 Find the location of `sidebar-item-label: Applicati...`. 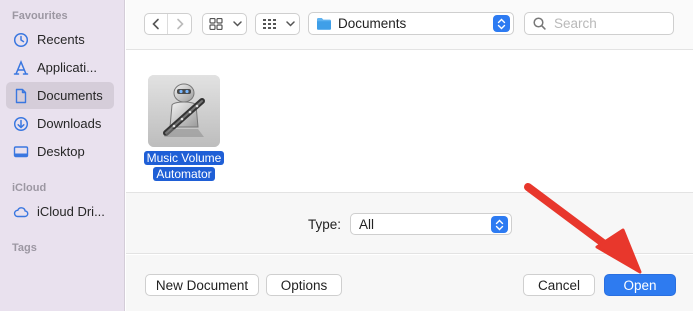

sidebar-item-label: Applicati... is located at coordinates (67, 67).